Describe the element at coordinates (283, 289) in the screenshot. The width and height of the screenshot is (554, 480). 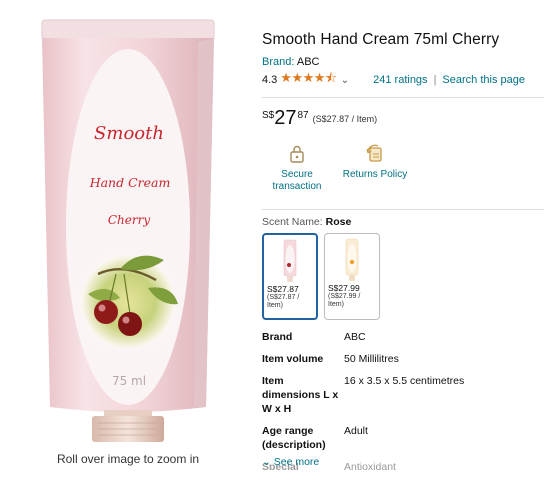
I see `variant-price: S$27.87` at that location.